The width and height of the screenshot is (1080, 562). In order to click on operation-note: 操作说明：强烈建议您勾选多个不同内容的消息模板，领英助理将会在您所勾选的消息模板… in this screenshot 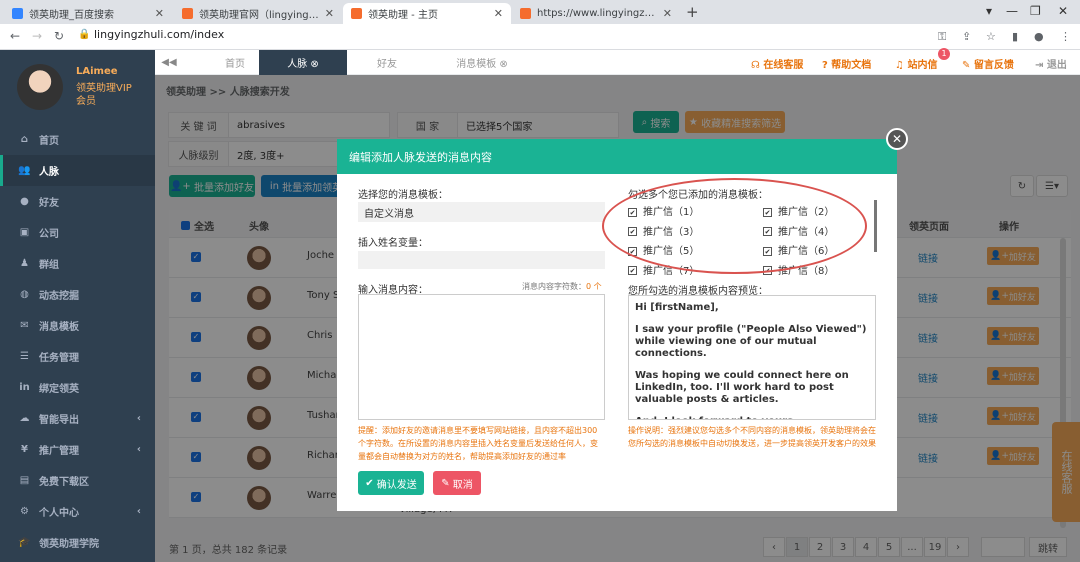, I will do `click(752, 437)`.